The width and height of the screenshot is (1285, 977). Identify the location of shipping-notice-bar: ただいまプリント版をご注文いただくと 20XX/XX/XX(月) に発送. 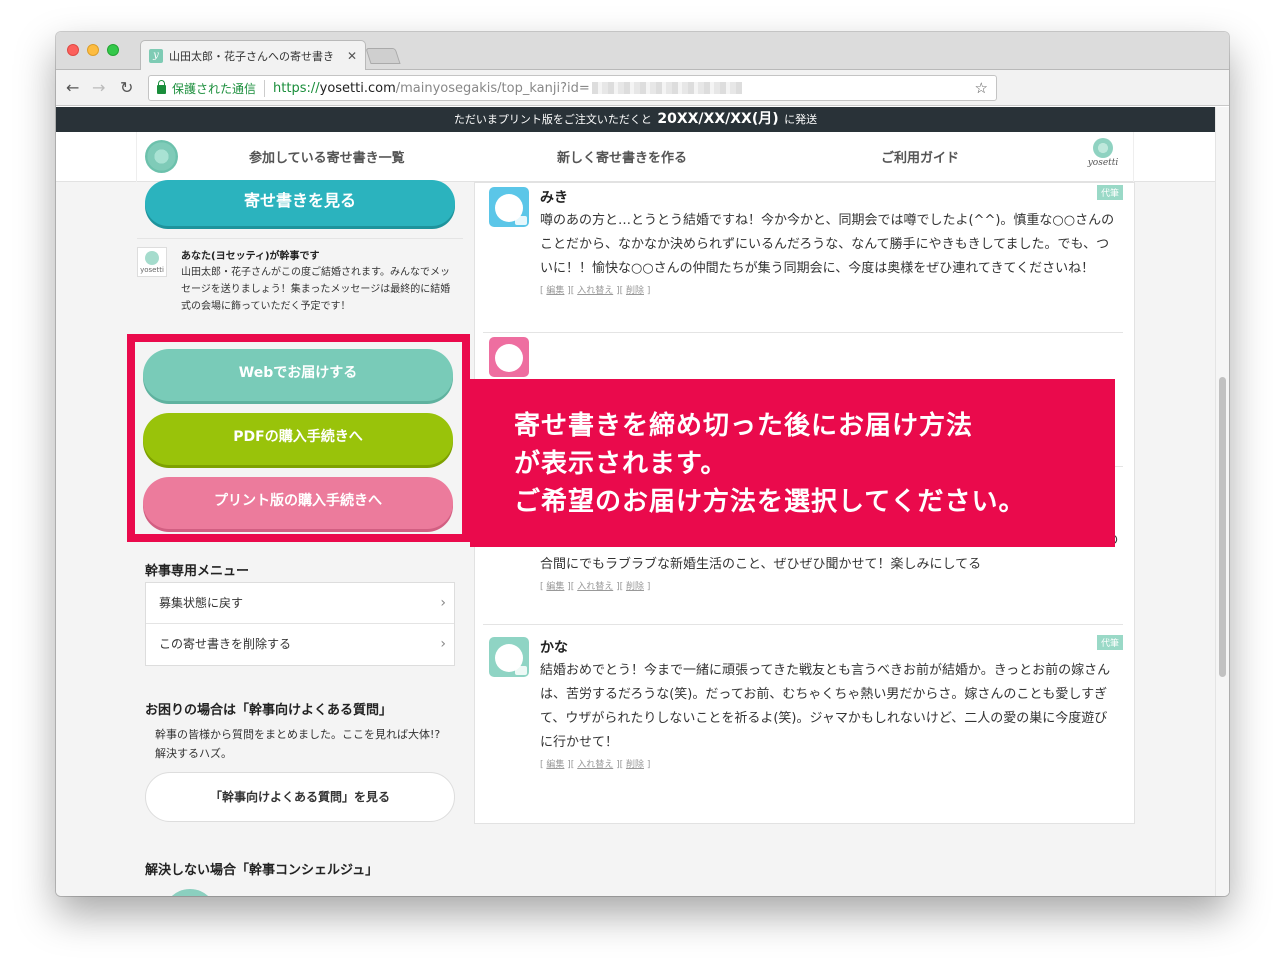
(635, 119).